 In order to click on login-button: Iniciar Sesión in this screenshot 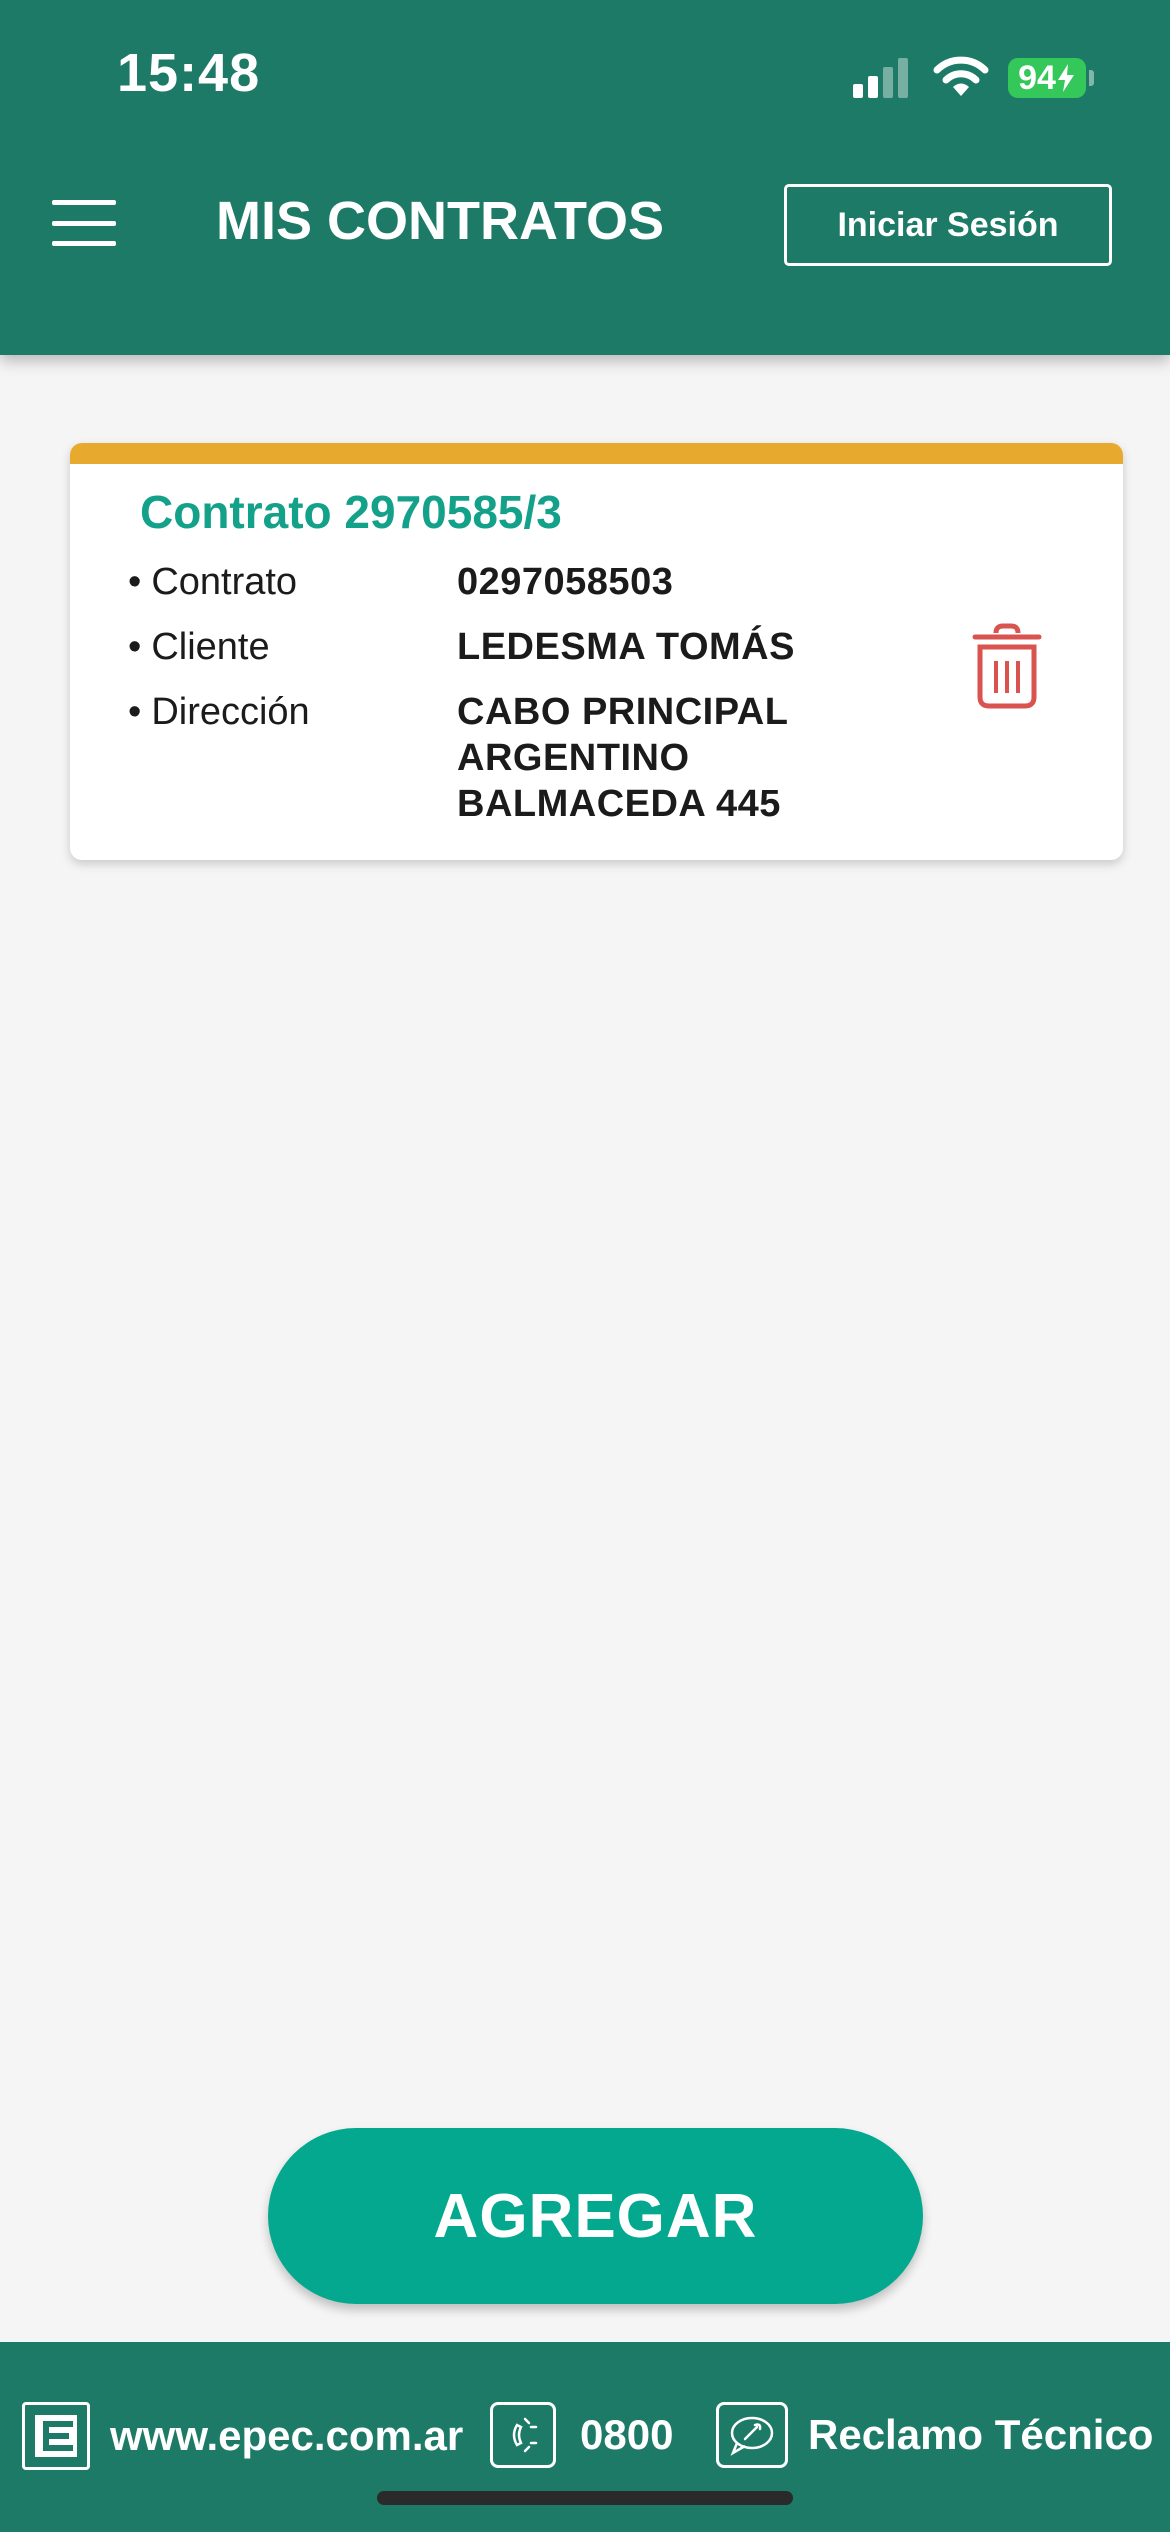, I will do `click(948, 225)`.